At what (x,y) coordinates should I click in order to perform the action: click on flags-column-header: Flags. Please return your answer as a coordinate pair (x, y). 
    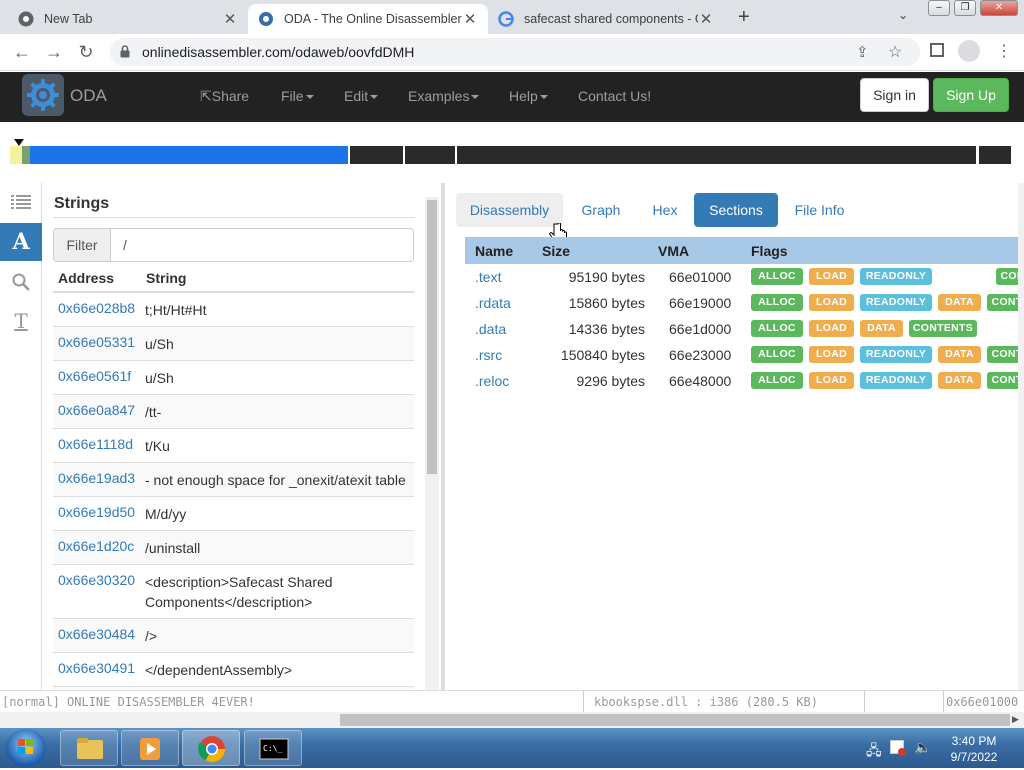
    Looking at the image, I should click on (769, 251).